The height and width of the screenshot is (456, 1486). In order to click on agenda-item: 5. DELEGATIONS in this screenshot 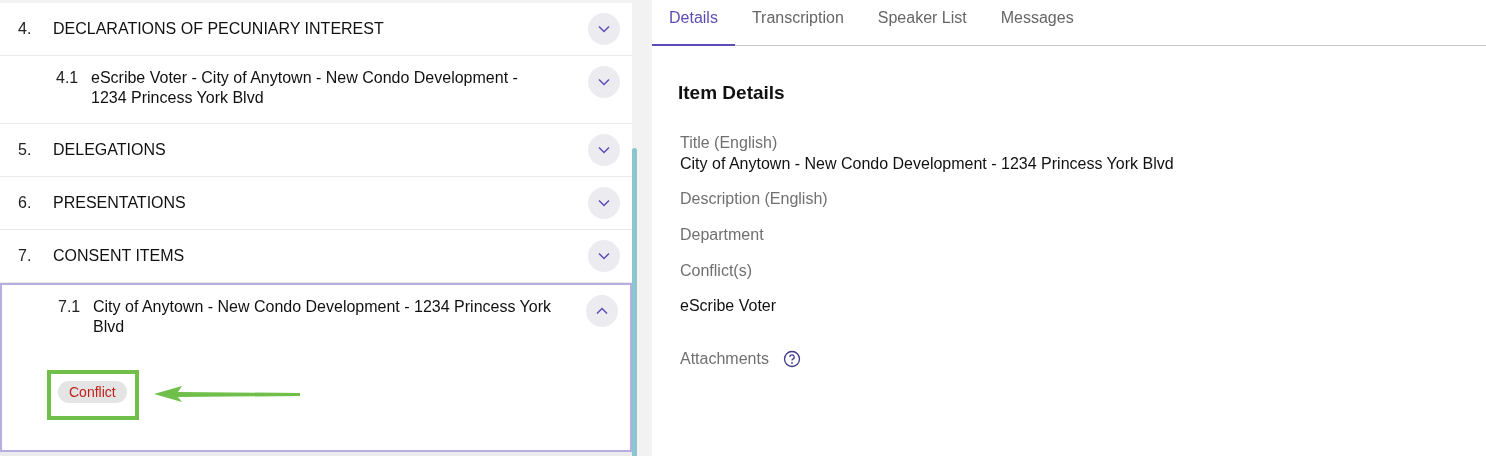, I will do `click(316, 150)`.